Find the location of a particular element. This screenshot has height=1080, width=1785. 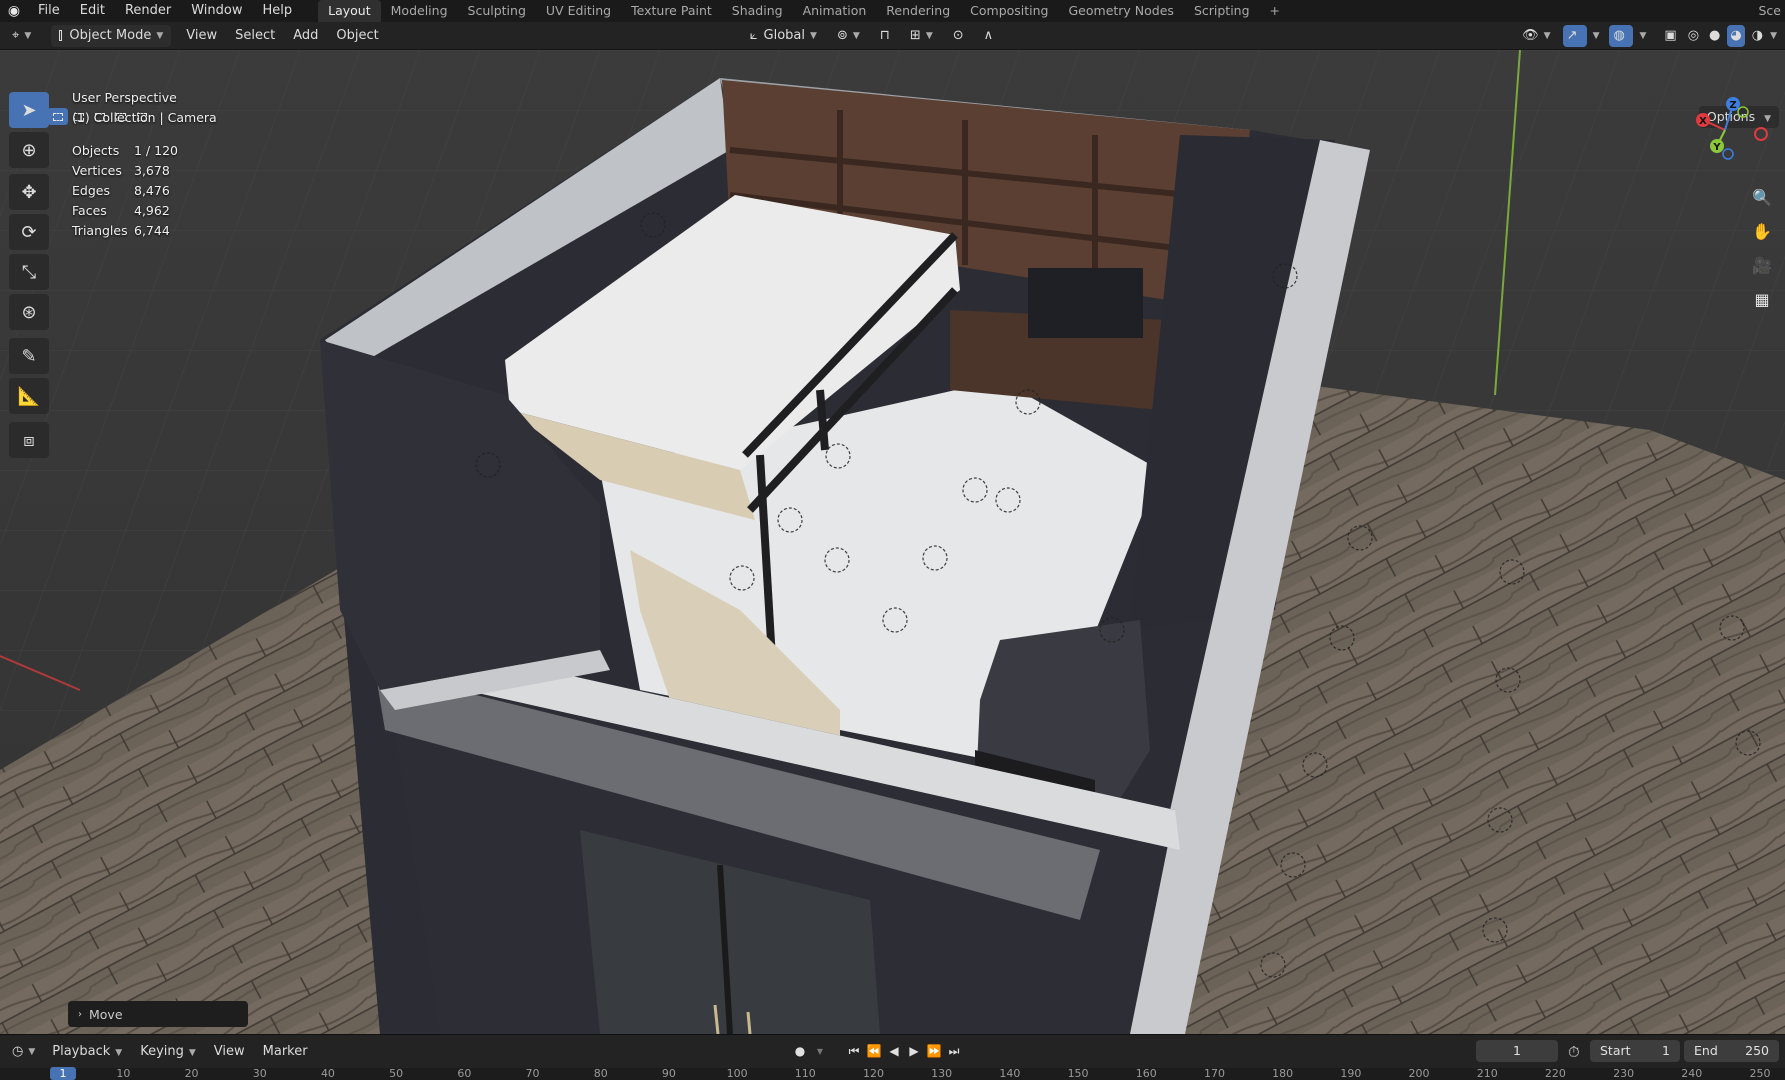

rotate-tool: ⟳ is located at coordinates (29, 232).